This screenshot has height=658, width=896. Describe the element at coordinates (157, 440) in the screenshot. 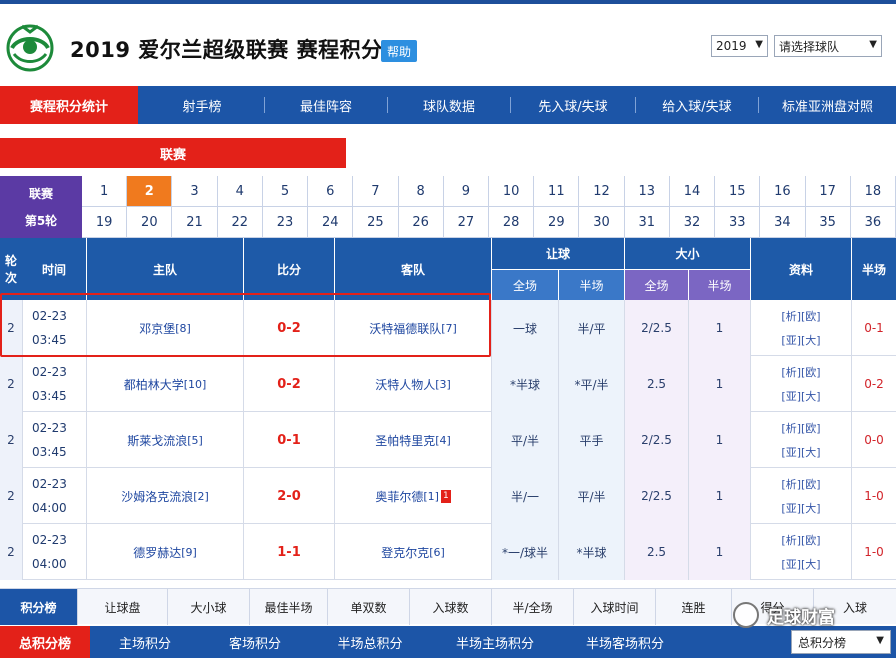

I see `home-team-link: 斯莱戈流浪` at that location.